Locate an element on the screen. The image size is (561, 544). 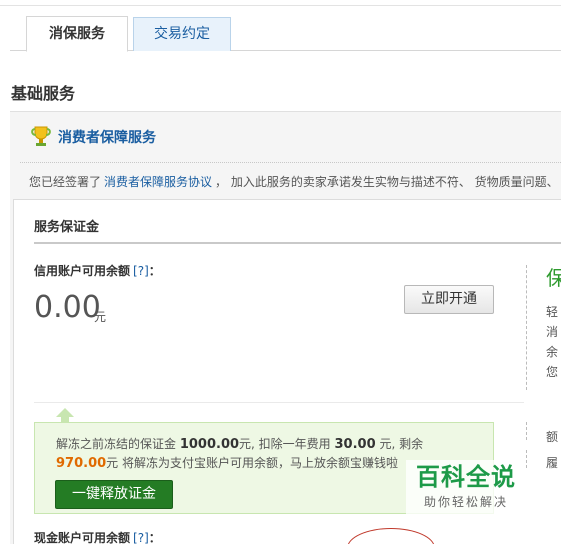
agreement-suffix: ， 加入此服务的卖家承诺发生实物与描述不符、 货物质量问题、 is located at coordinates (387, 182).